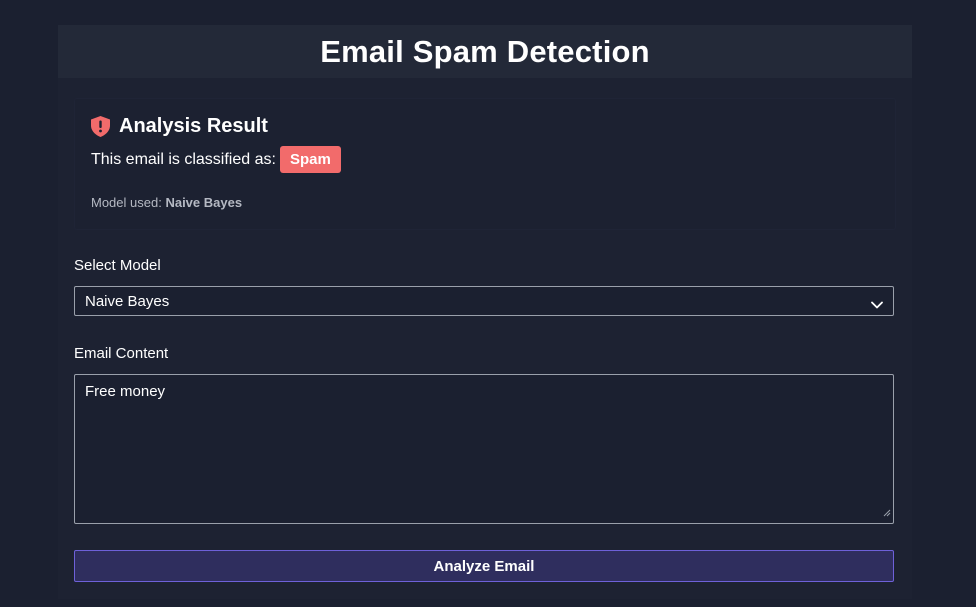 This screenshot has width=976, height=607. Describe the element at coordinates (484, 301) in the screenshot. I see `model-select: Naive Bayes` at that location.